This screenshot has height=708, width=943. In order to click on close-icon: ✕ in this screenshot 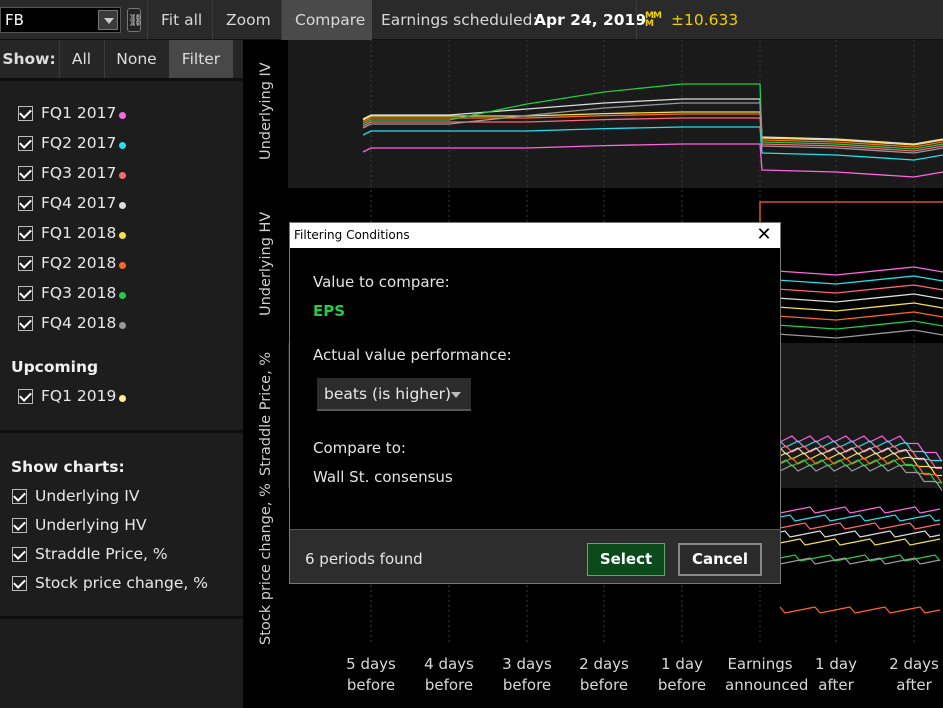, I will do `click(764, 235)`.